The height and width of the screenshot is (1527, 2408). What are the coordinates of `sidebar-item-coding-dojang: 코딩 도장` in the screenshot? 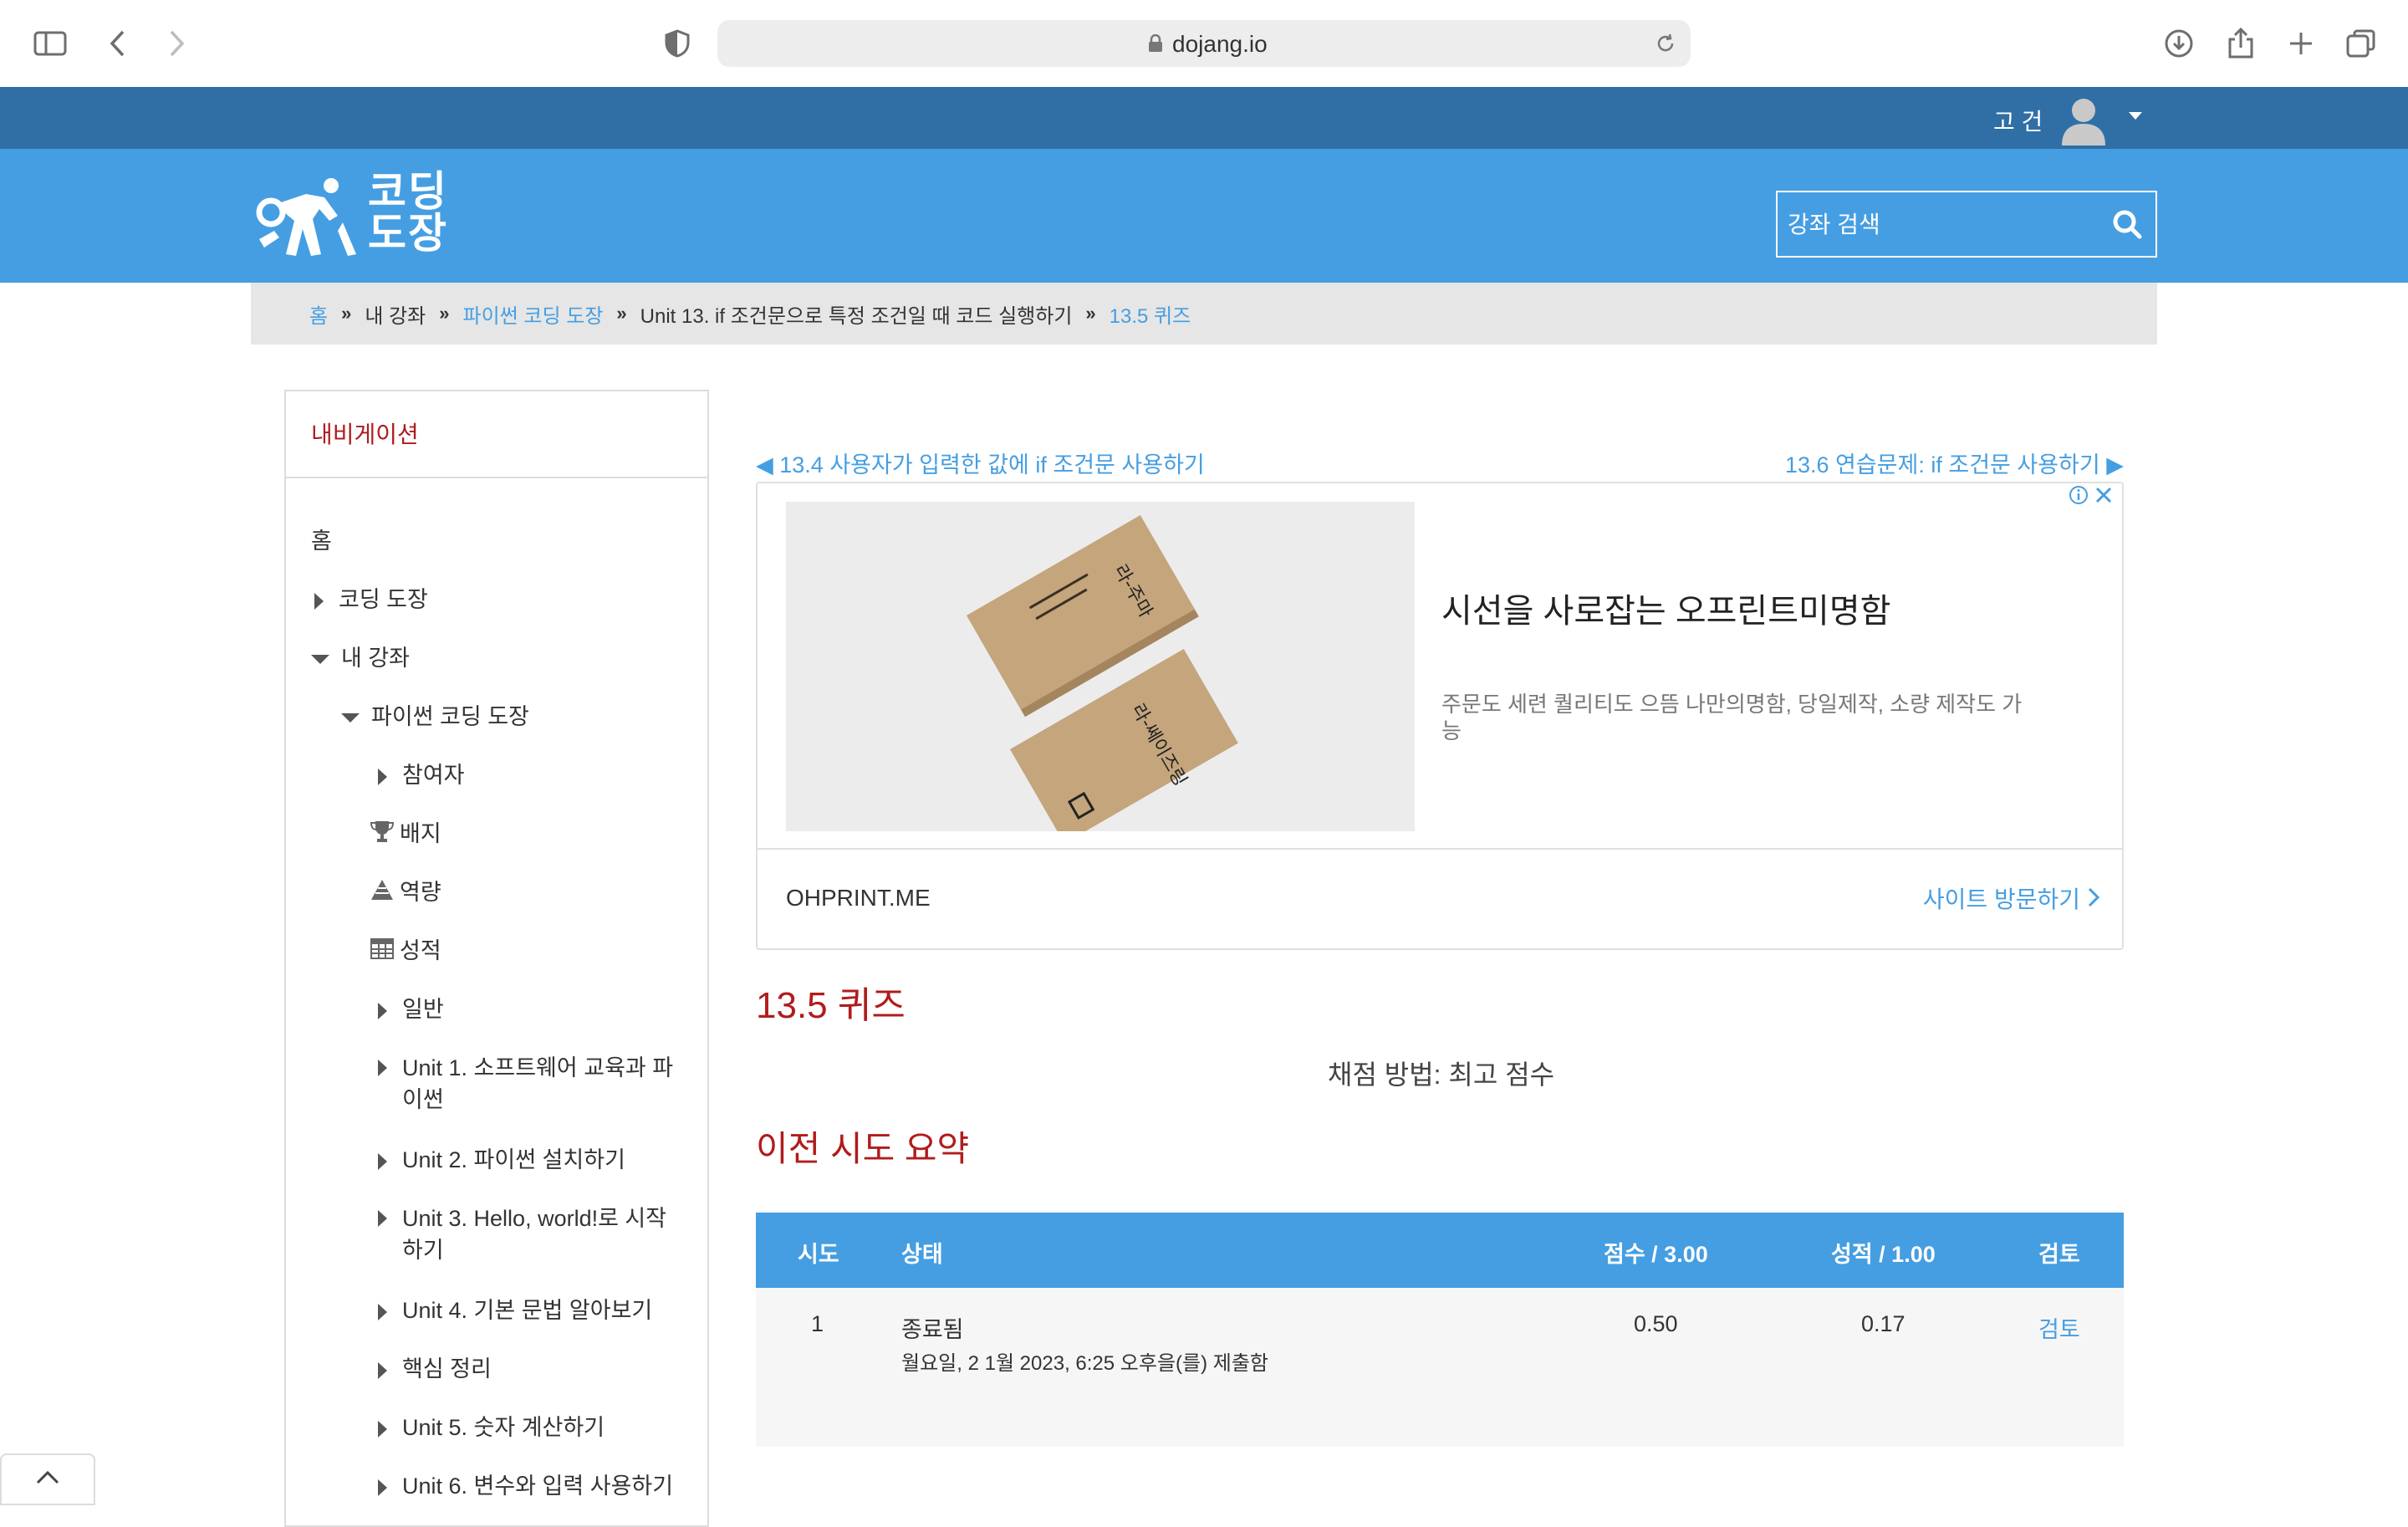 It's located at (371, 599).